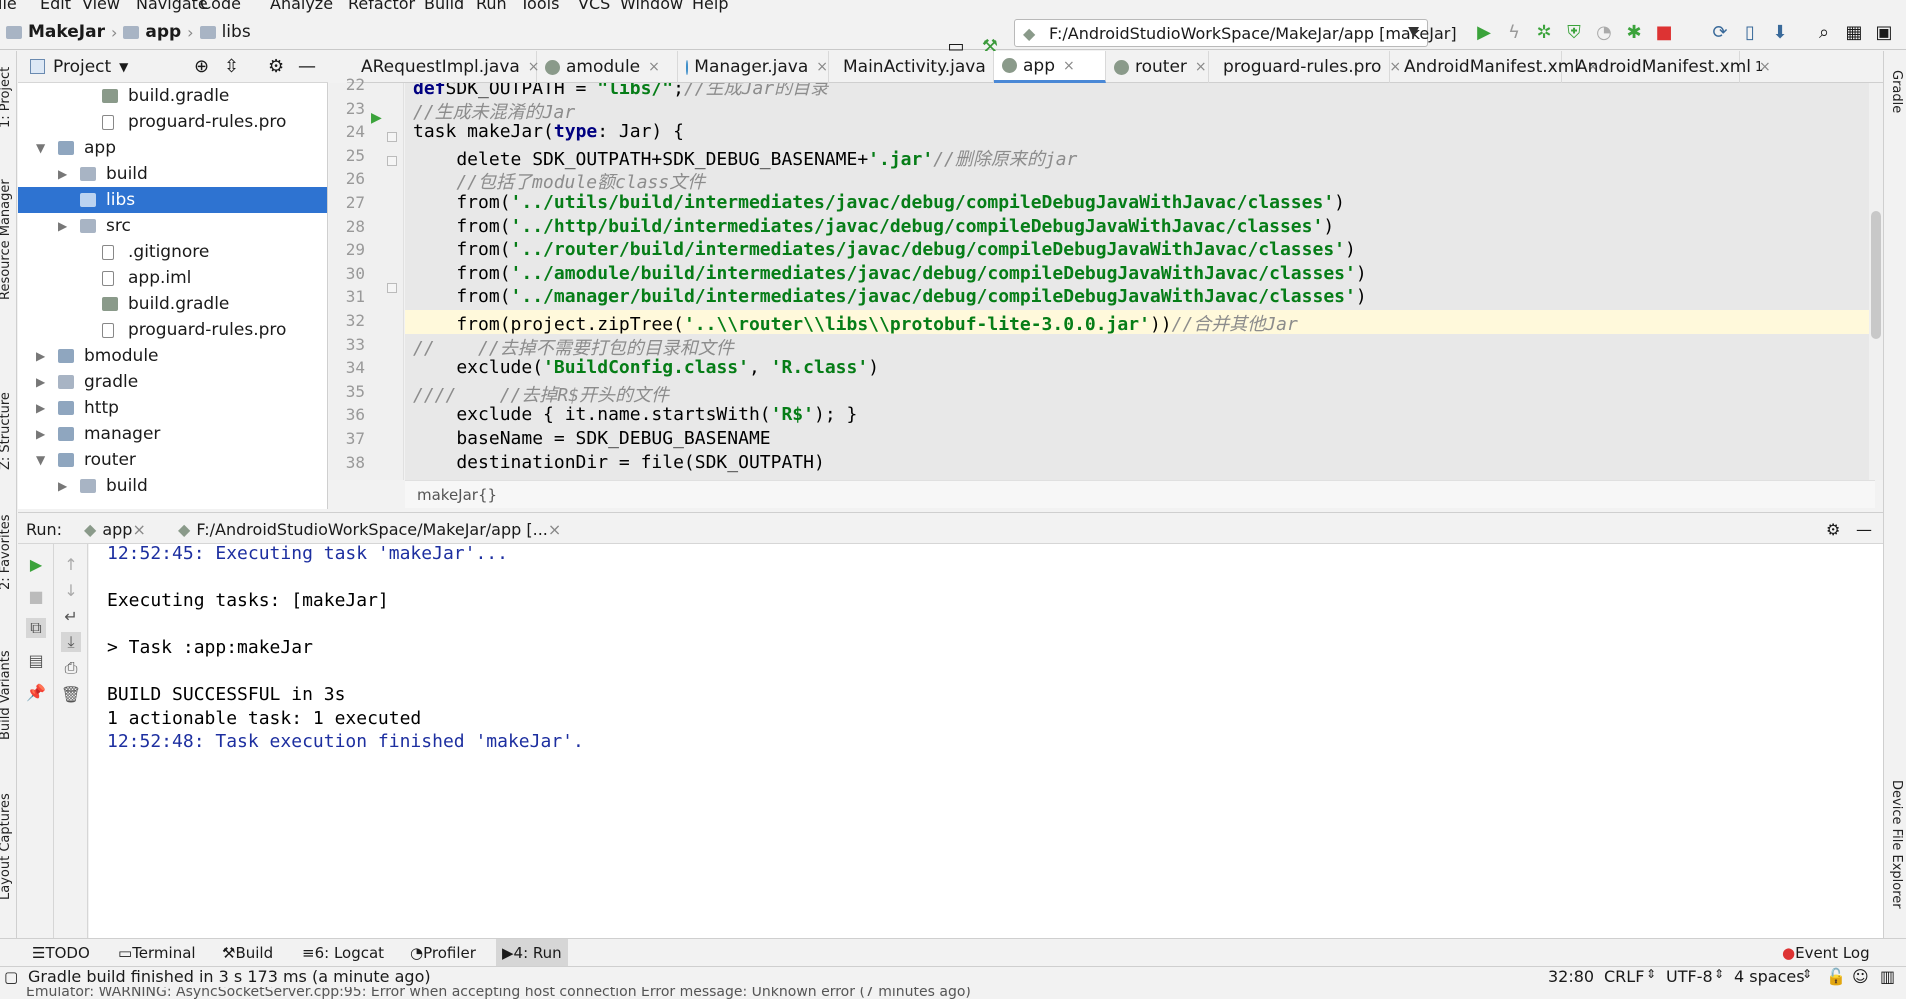 Image resolution: width=1906 pixels, height=999 pixels. Describe the element at coordinates (1604, 32) in the screenshot. I see `profile-icon: ◔` at that location.